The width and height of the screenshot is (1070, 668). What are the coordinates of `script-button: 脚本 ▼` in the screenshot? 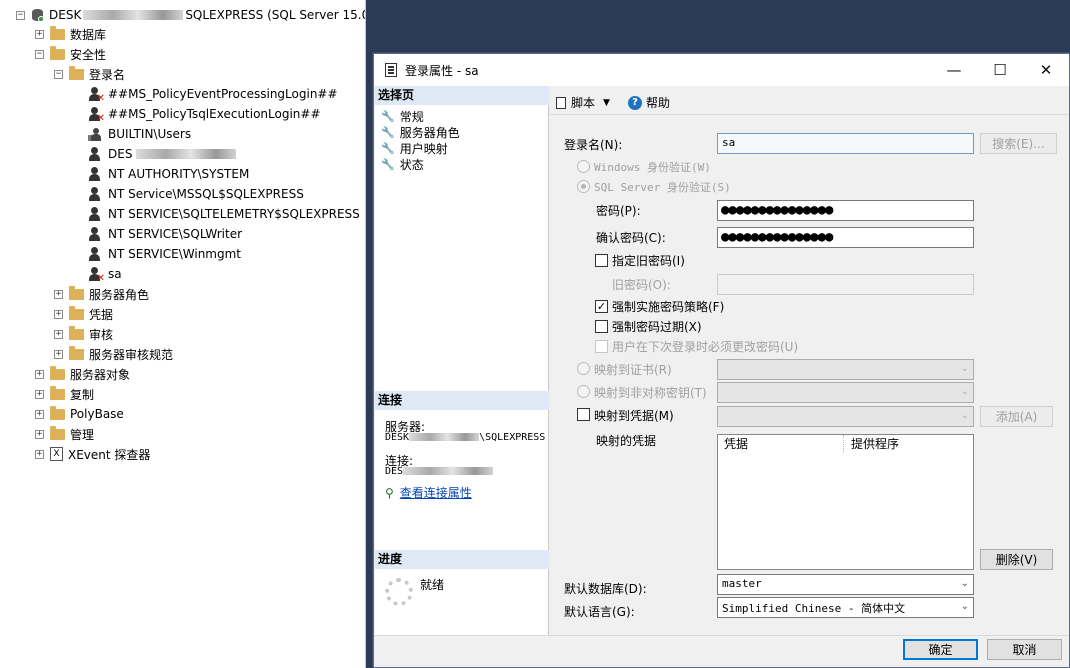 It's located at (583, 102).